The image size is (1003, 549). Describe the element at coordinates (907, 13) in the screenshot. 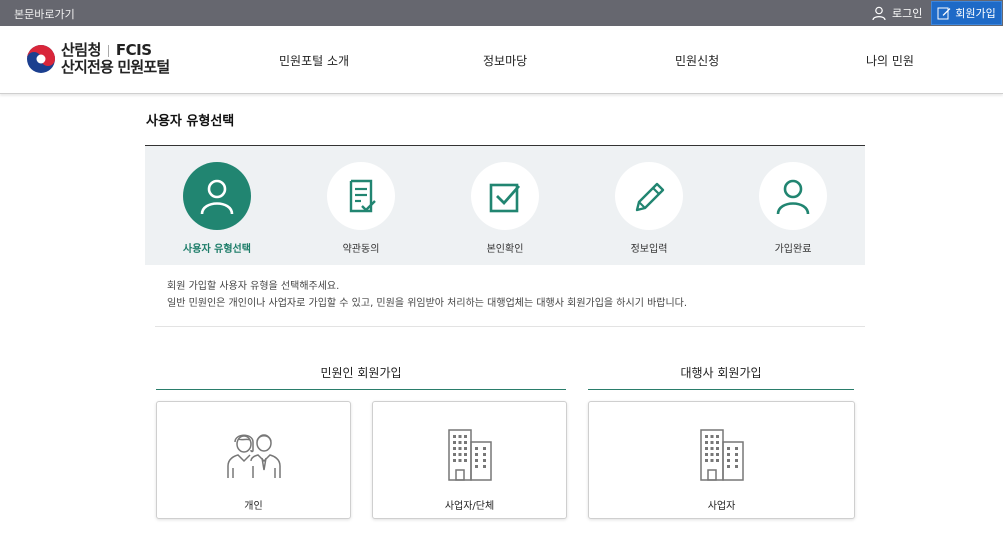

I see `login-label: 로그인` at that location.